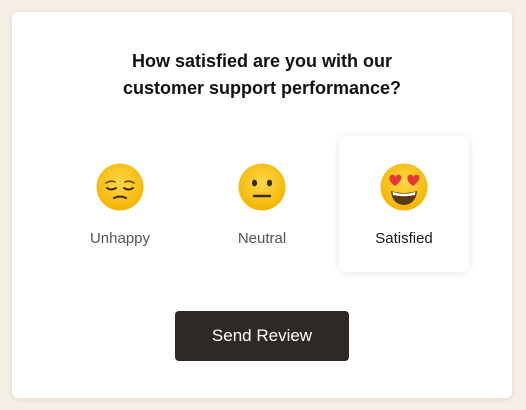  What do you see at coordinates (120, 238) in the screenshot?
I see `option-label: Unhappy` at bounding box center [120, 238].